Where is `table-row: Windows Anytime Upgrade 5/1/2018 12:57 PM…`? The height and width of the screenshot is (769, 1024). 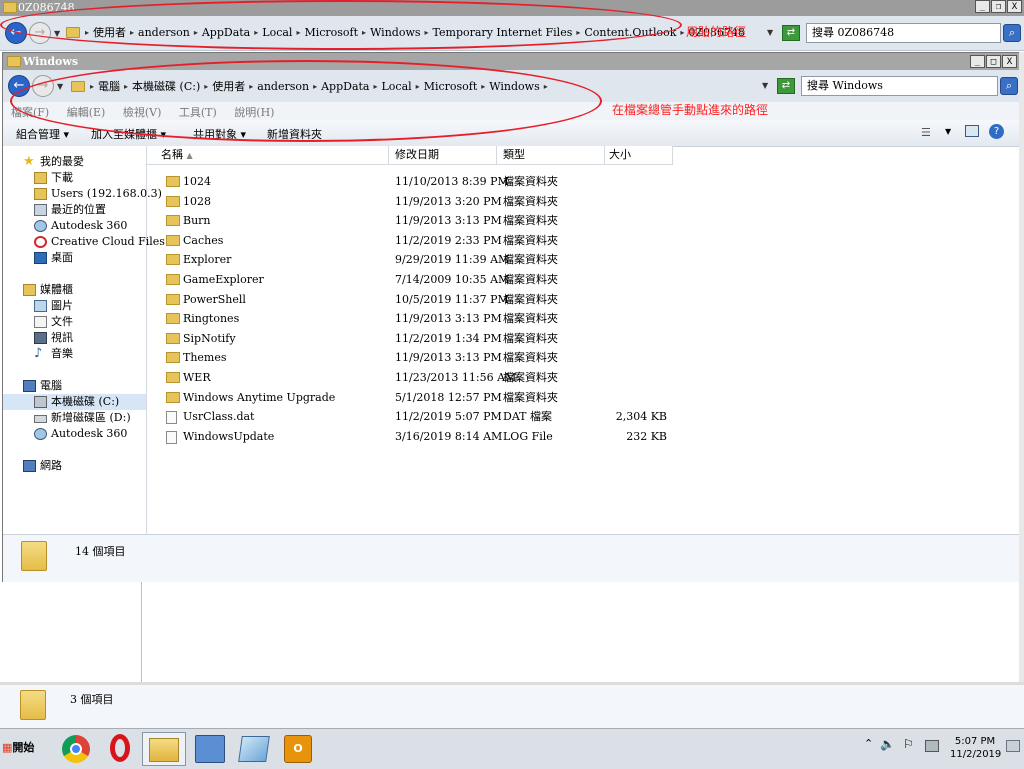
table-row: Windows Anytime Upgrade 5/1/2018 12:57 PM… is located at coordinates (497, 397).